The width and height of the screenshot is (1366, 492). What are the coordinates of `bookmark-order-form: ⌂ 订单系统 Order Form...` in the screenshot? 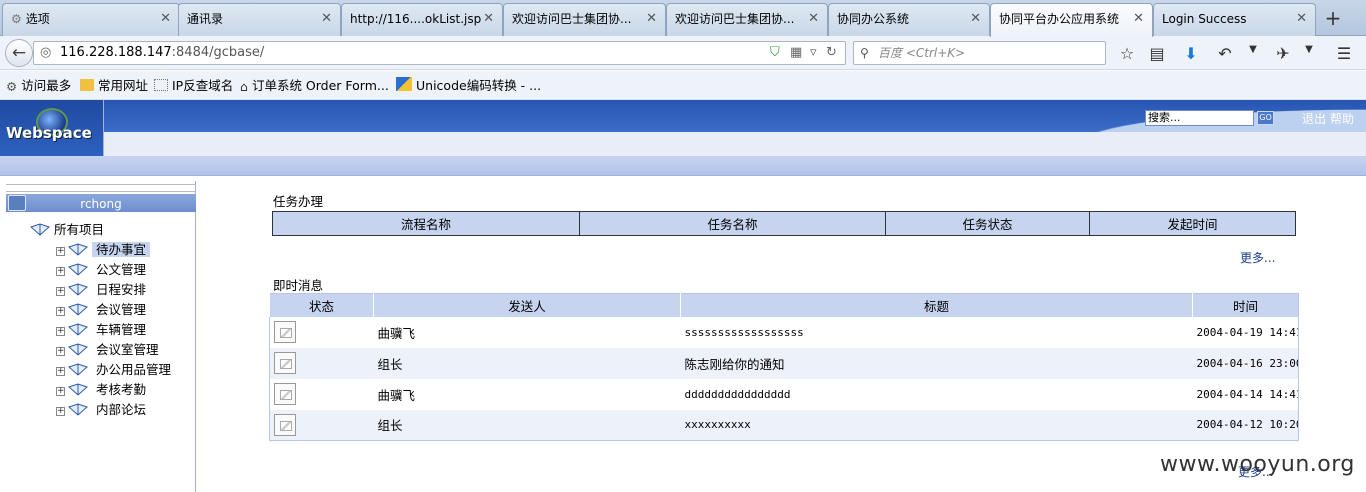 It's located at (314, 85).